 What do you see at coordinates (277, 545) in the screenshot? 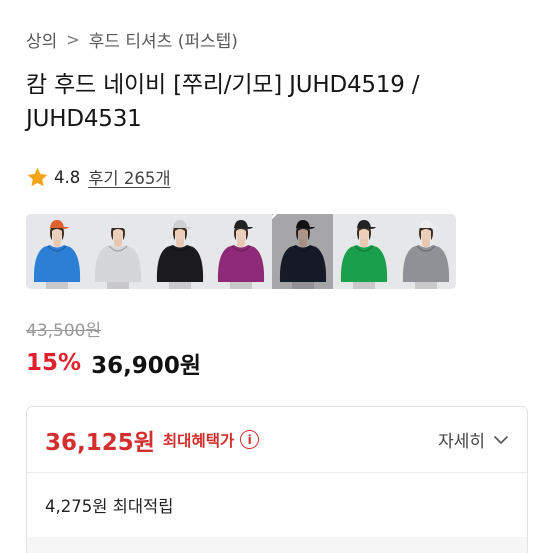
I see `panel-footer` at bounding box center [277, 545].